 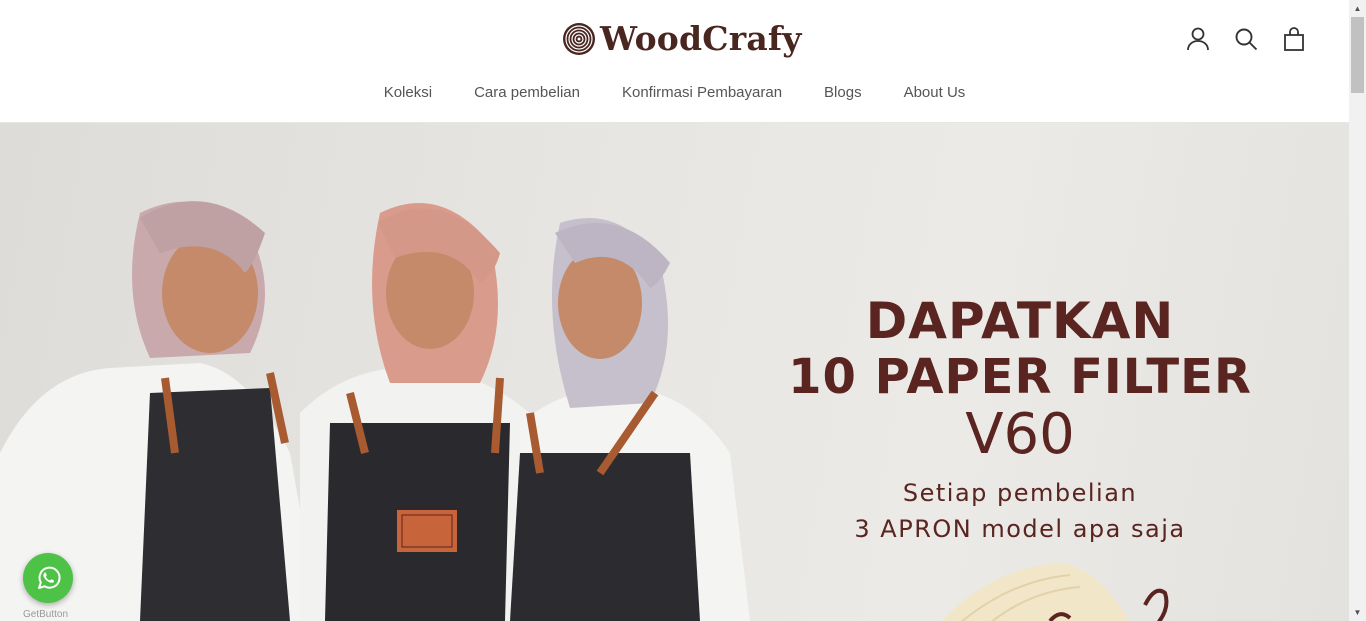 I want to click on search-icon, so click(x=1246, y=39).